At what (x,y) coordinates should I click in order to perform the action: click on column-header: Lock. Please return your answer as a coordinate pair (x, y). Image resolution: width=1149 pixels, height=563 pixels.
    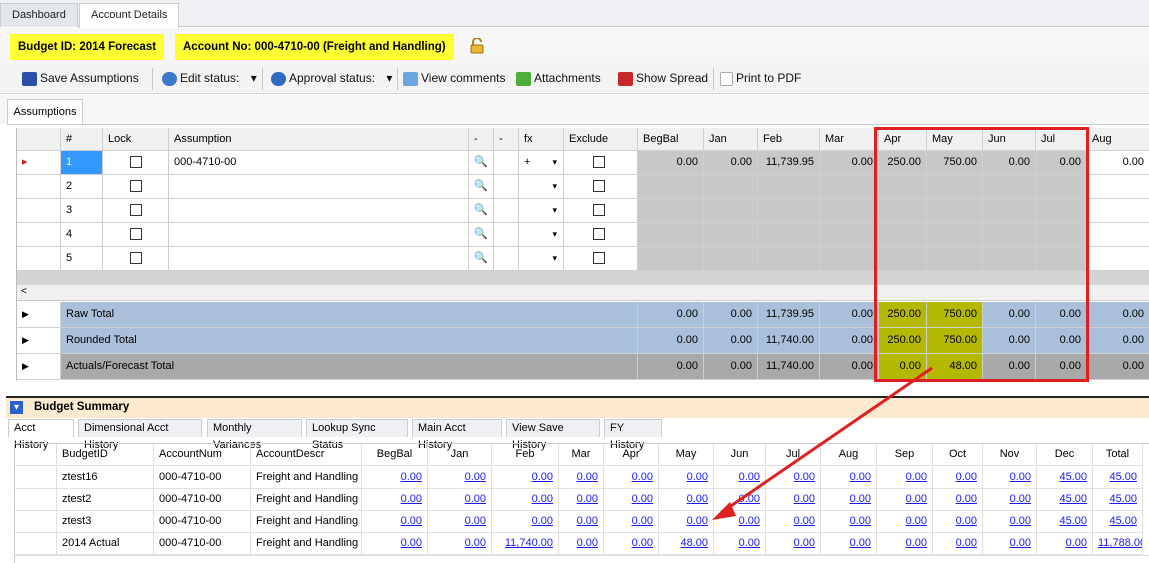
    Looking at the image, I should click on (136, 139).